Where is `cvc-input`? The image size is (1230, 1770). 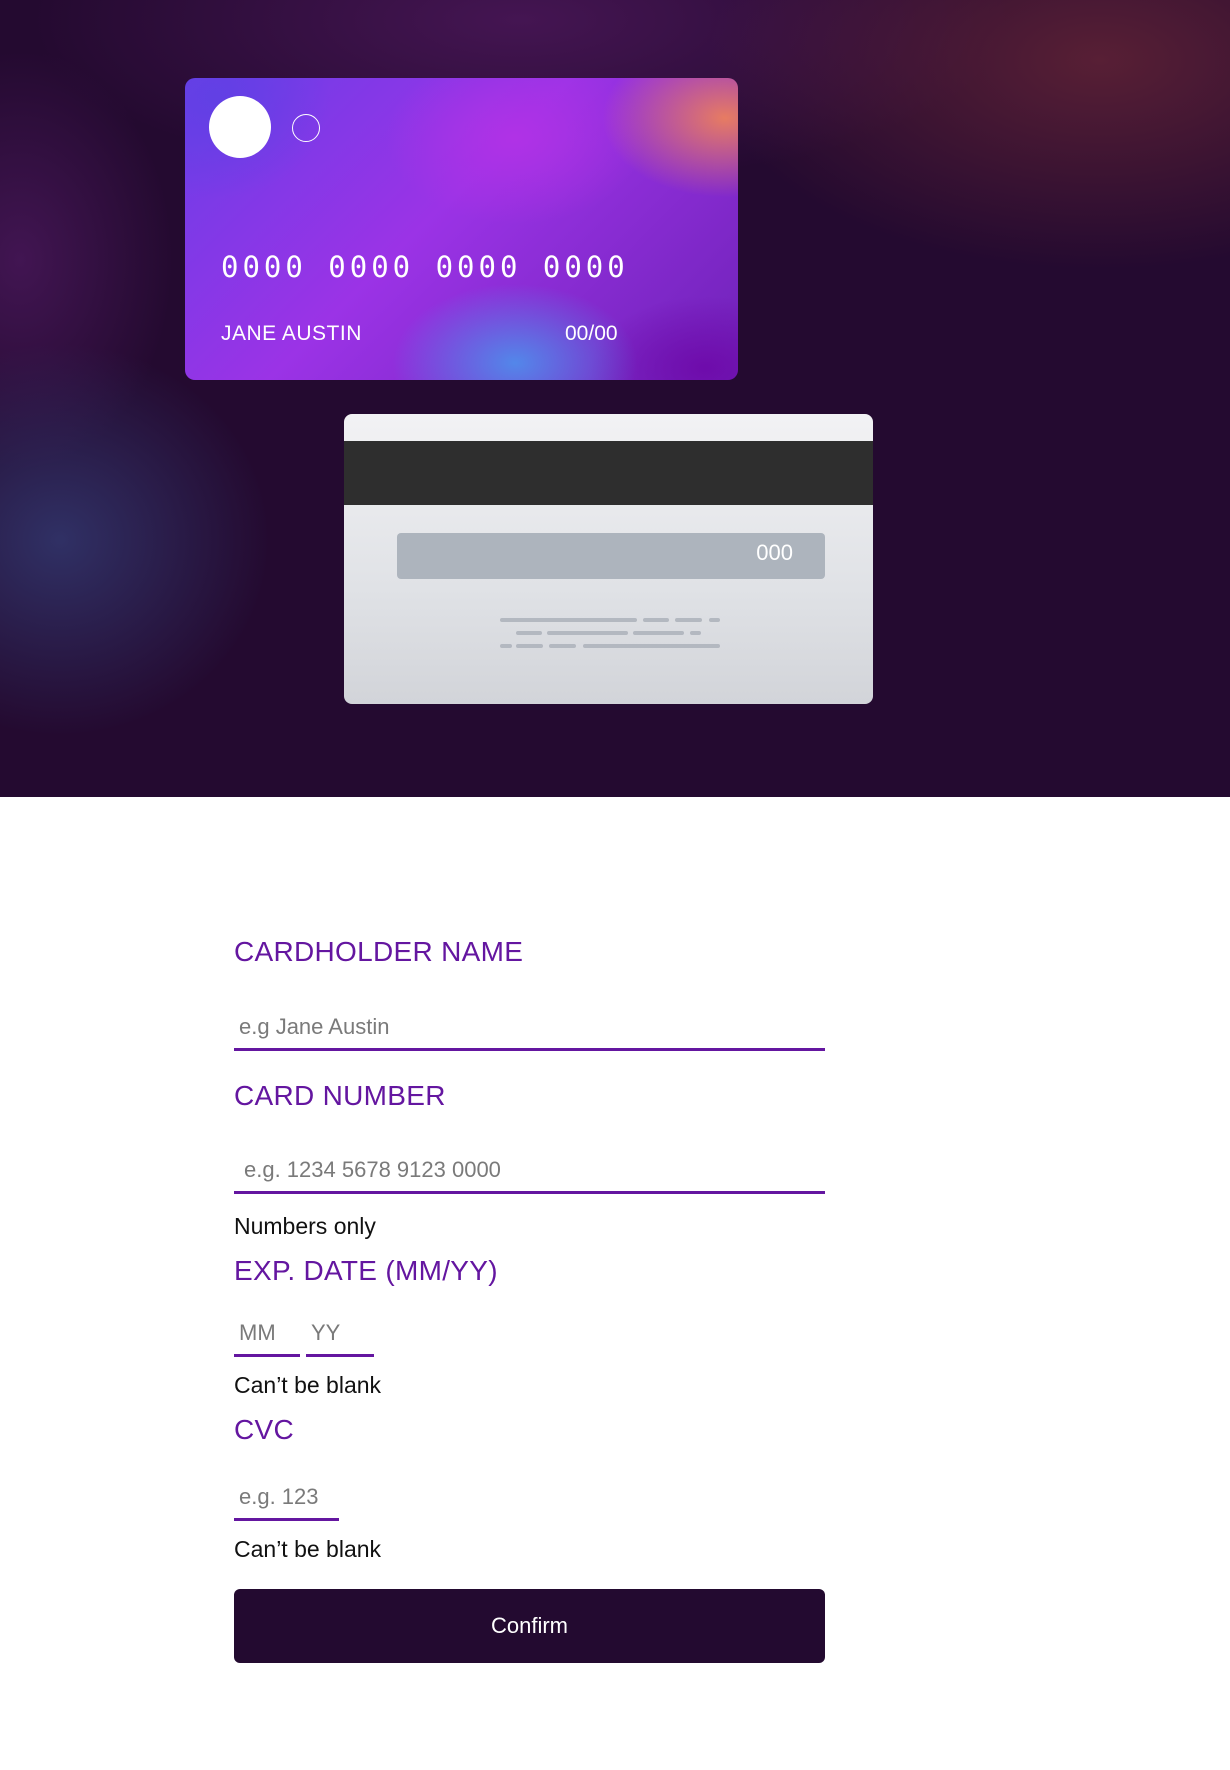 cvc-input is located at coordinates (286, 1498).